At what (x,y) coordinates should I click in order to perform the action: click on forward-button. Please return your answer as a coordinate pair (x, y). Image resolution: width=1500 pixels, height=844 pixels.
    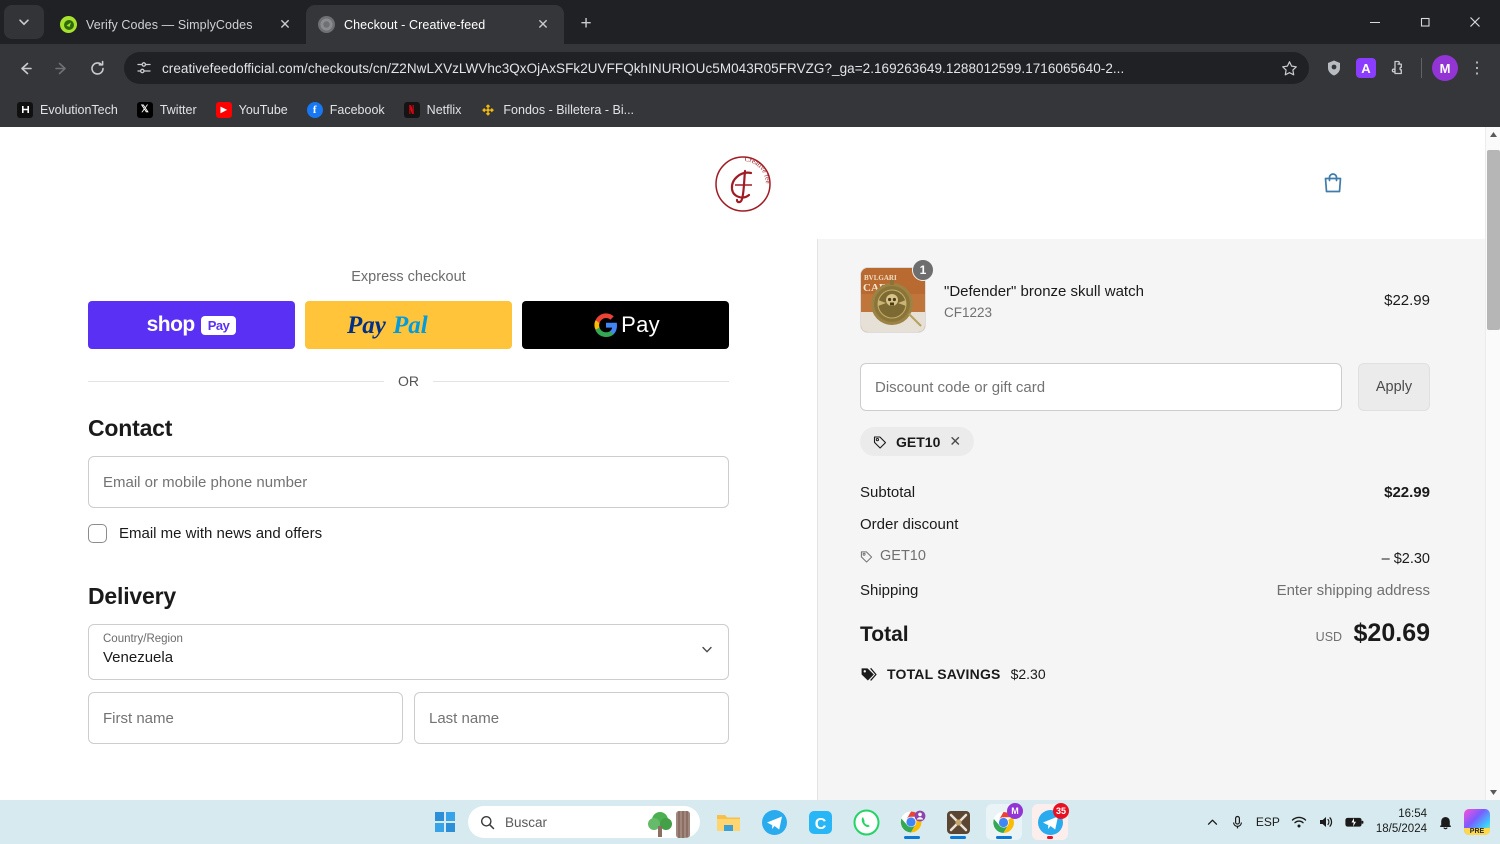
    Looking at the image, I should click on (61, 68).